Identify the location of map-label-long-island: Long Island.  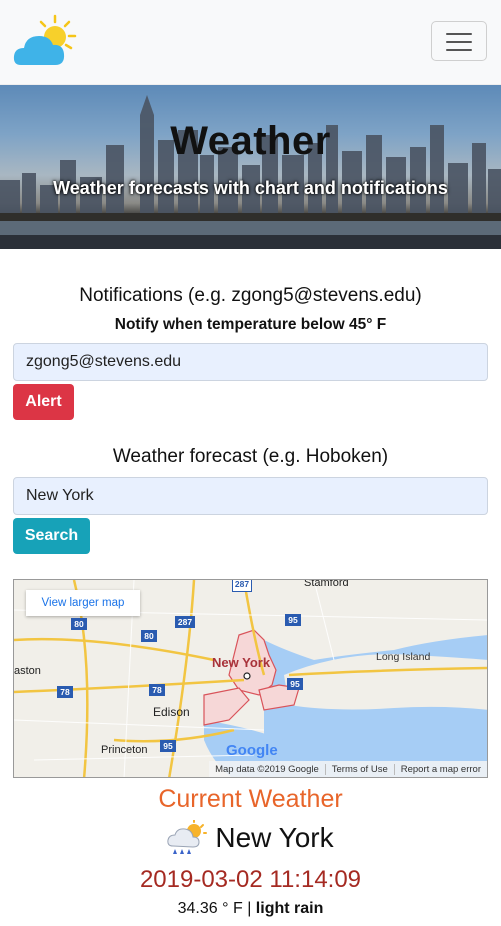
(403, 657).